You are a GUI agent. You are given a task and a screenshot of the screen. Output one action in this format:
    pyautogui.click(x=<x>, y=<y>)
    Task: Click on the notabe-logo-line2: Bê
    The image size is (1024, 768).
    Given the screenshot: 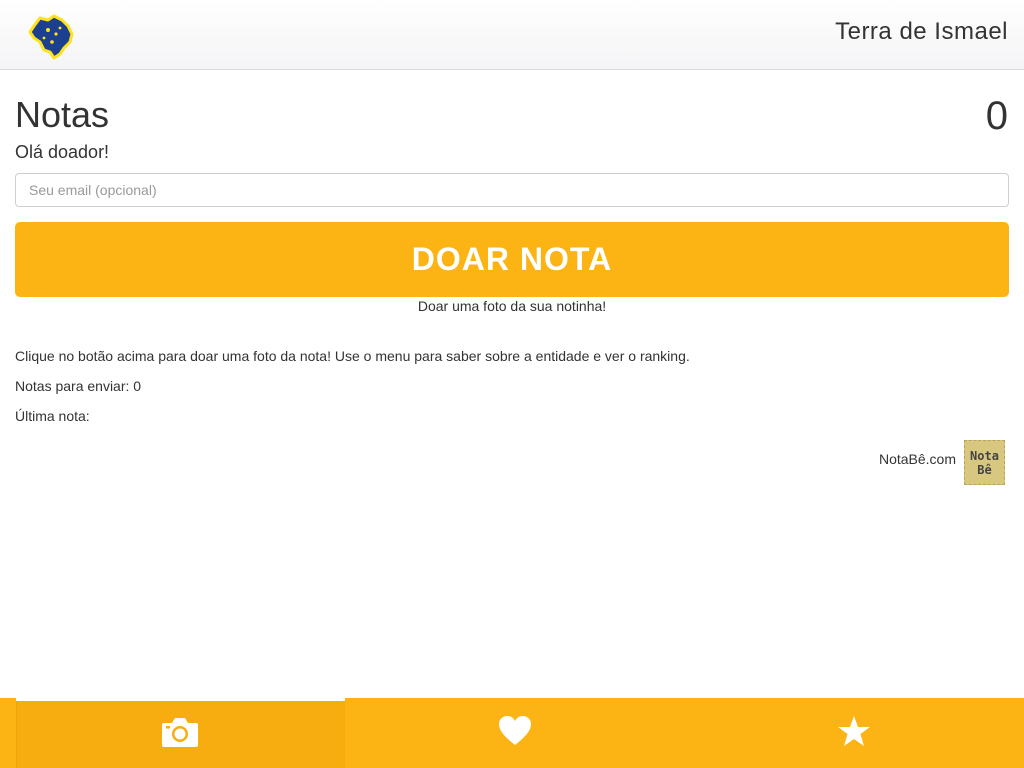 What is the action you would take?
    pyautogui.click(x=984, y=469)
    